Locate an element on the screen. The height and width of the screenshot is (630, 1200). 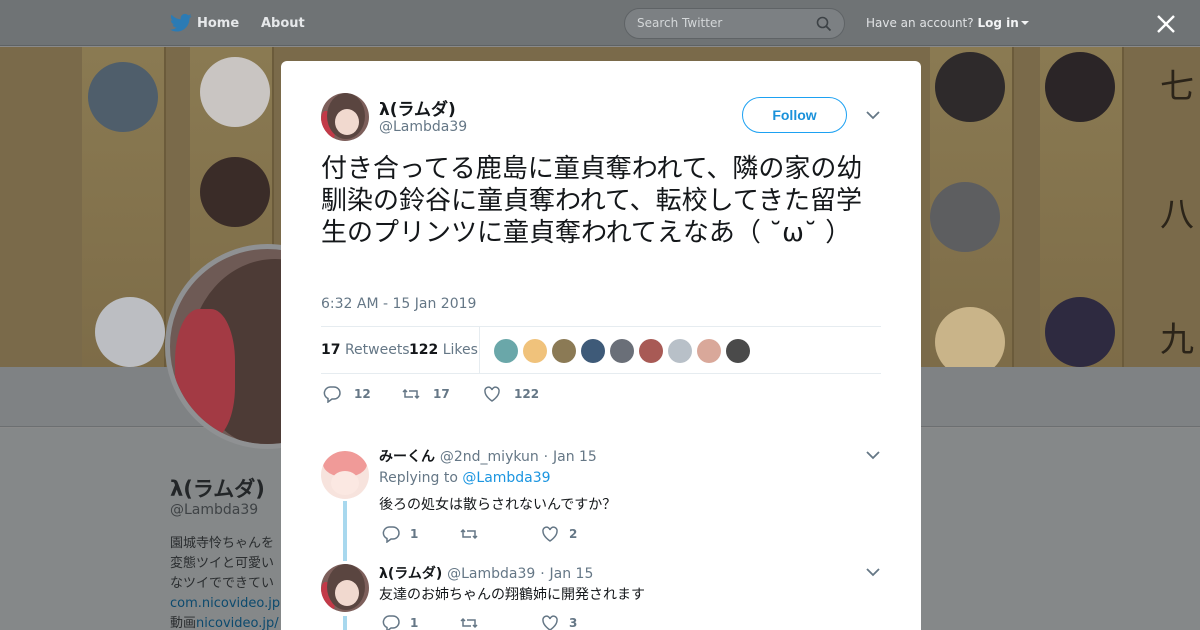
author-handle: @Lambda39 is located at coordinates (423, 127).